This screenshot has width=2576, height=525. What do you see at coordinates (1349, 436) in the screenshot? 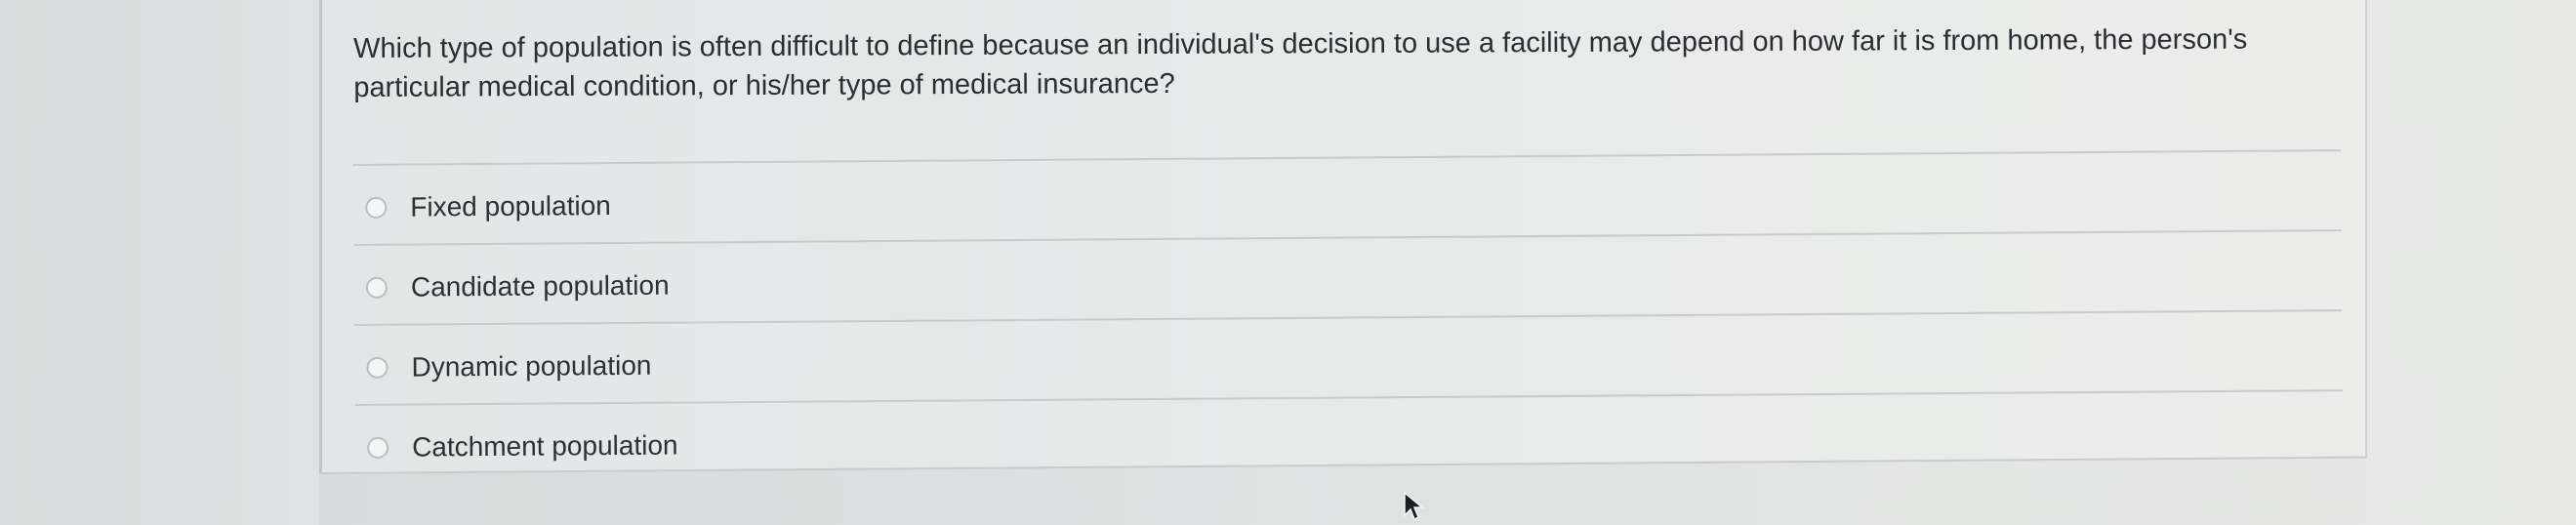
I see `option-row-catchment: Catchment population` at bounding box center [1349, 436].